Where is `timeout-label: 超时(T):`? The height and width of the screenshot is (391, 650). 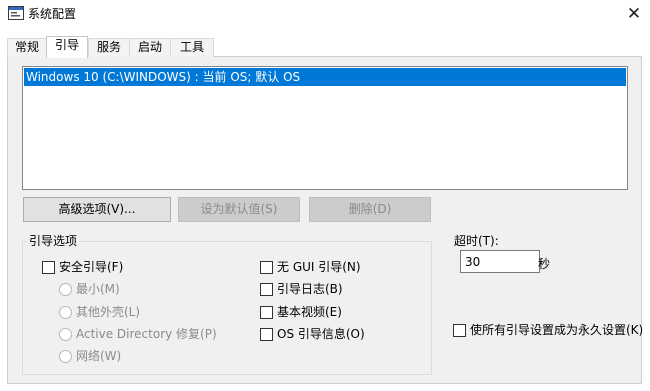
timeout-label: 超时(T): is located at coordinates (476, 241).